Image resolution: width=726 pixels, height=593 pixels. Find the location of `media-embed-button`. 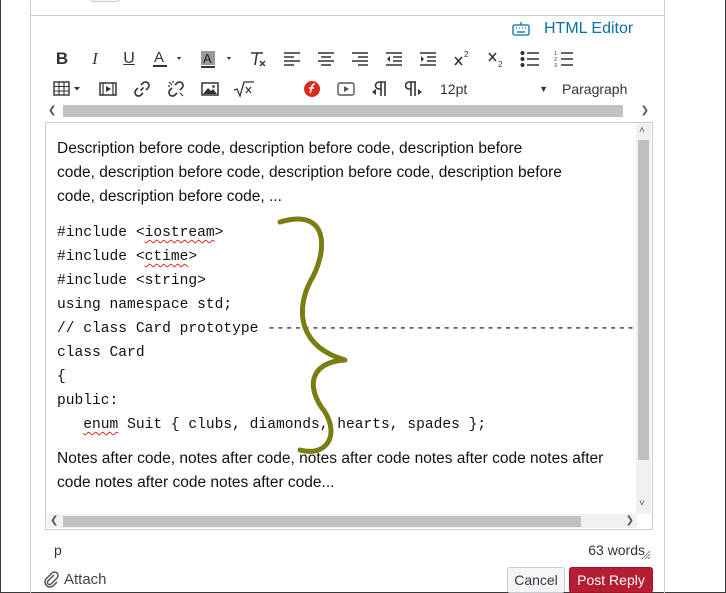

media-embed-button is located at coordinates (108, 89).